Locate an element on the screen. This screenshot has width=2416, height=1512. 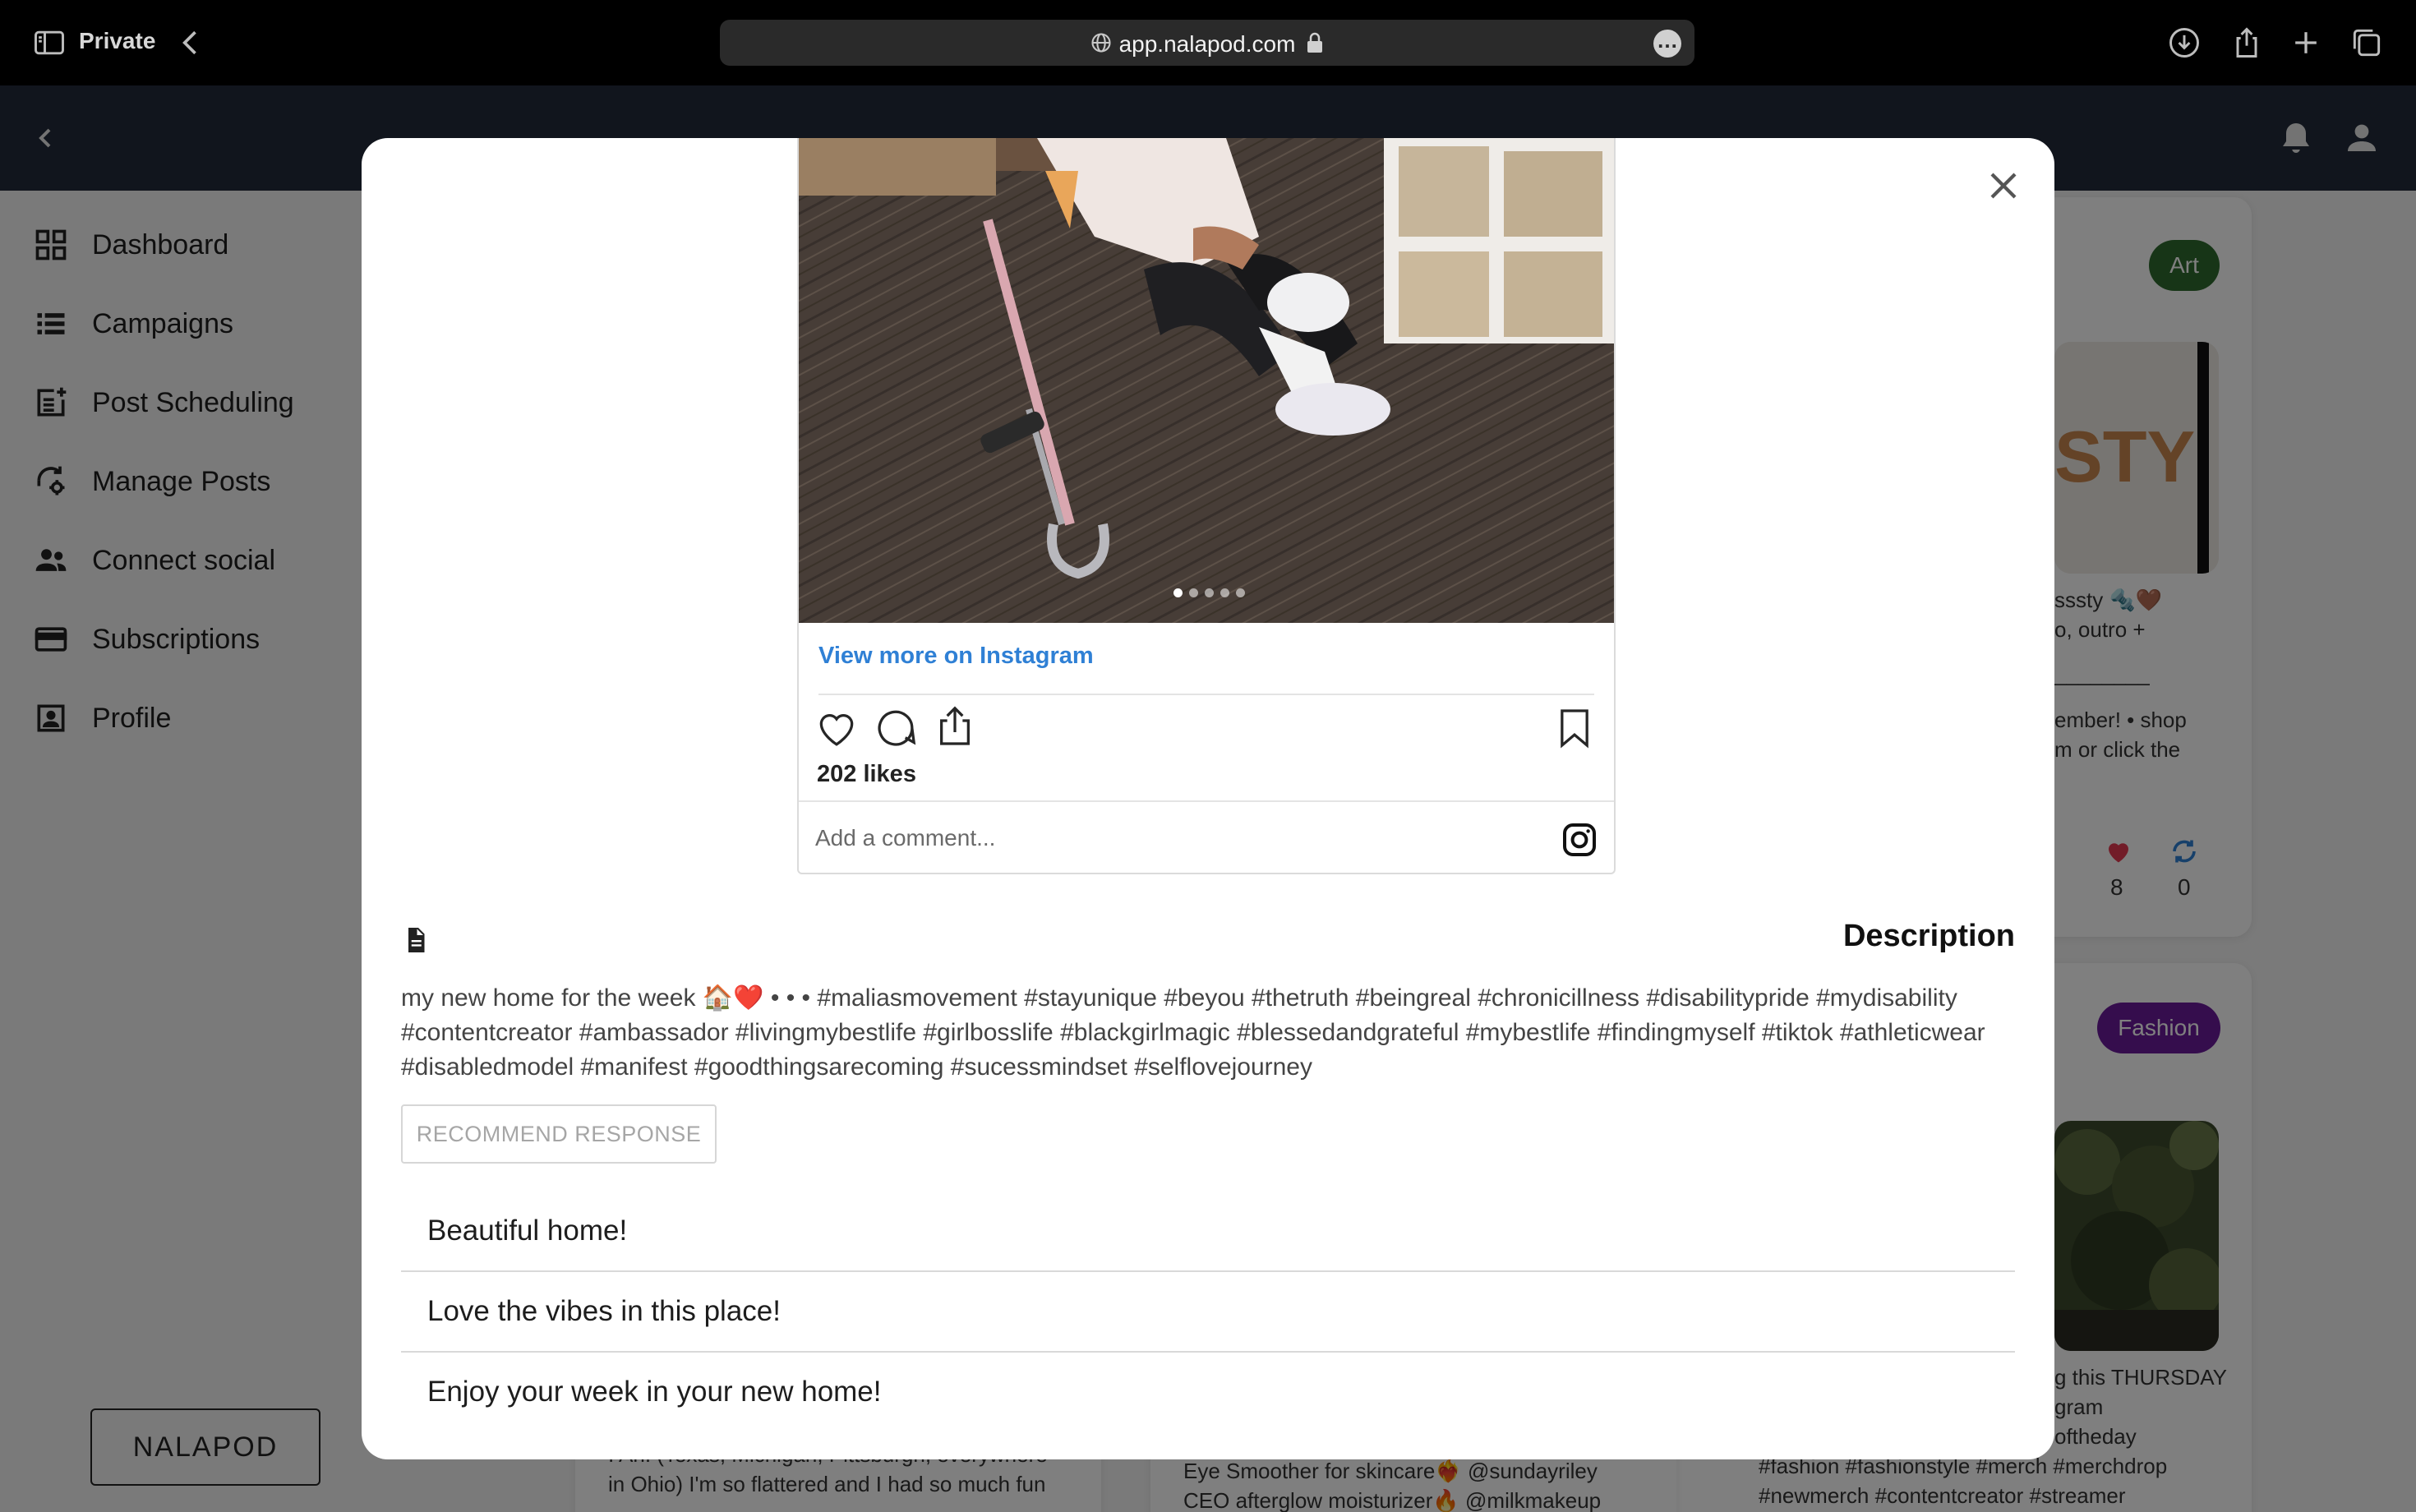
download-icon is located at coordinates (2184, 43).